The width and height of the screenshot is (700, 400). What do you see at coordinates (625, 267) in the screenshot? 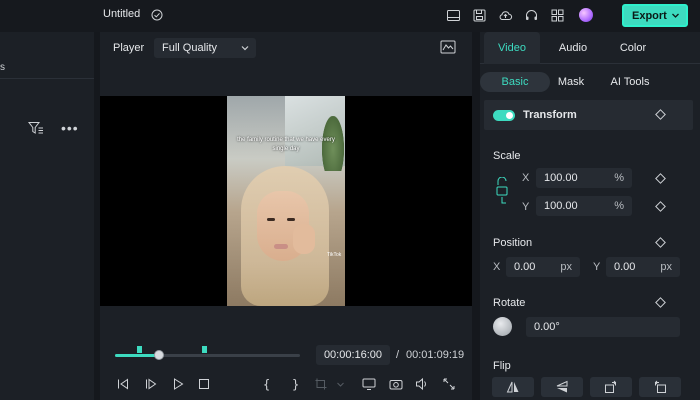
I see `position-y-value: 0.00` at bounding box center [625, 267].